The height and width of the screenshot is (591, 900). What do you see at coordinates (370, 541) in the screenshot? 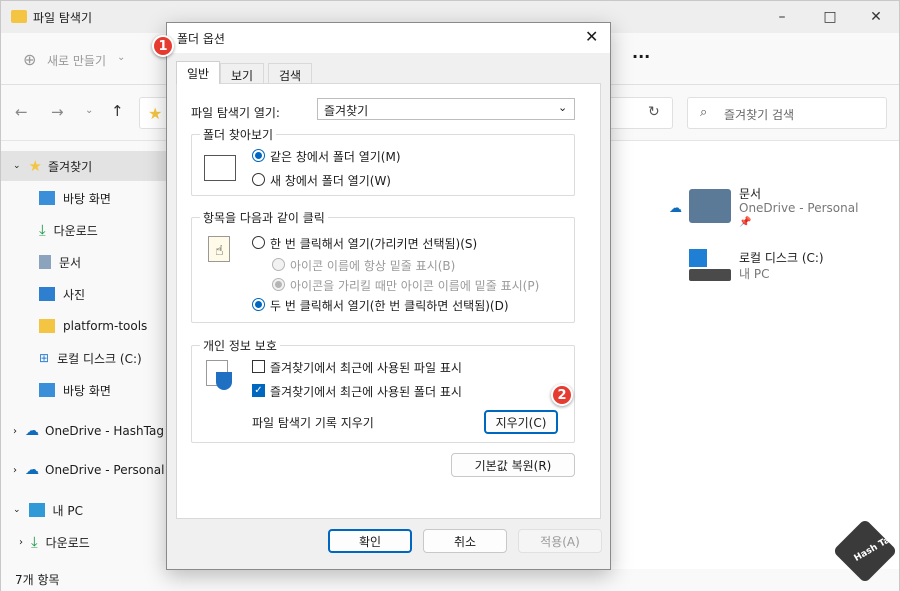
I see `ok-button: 확인` at bounding box center [370, 541].